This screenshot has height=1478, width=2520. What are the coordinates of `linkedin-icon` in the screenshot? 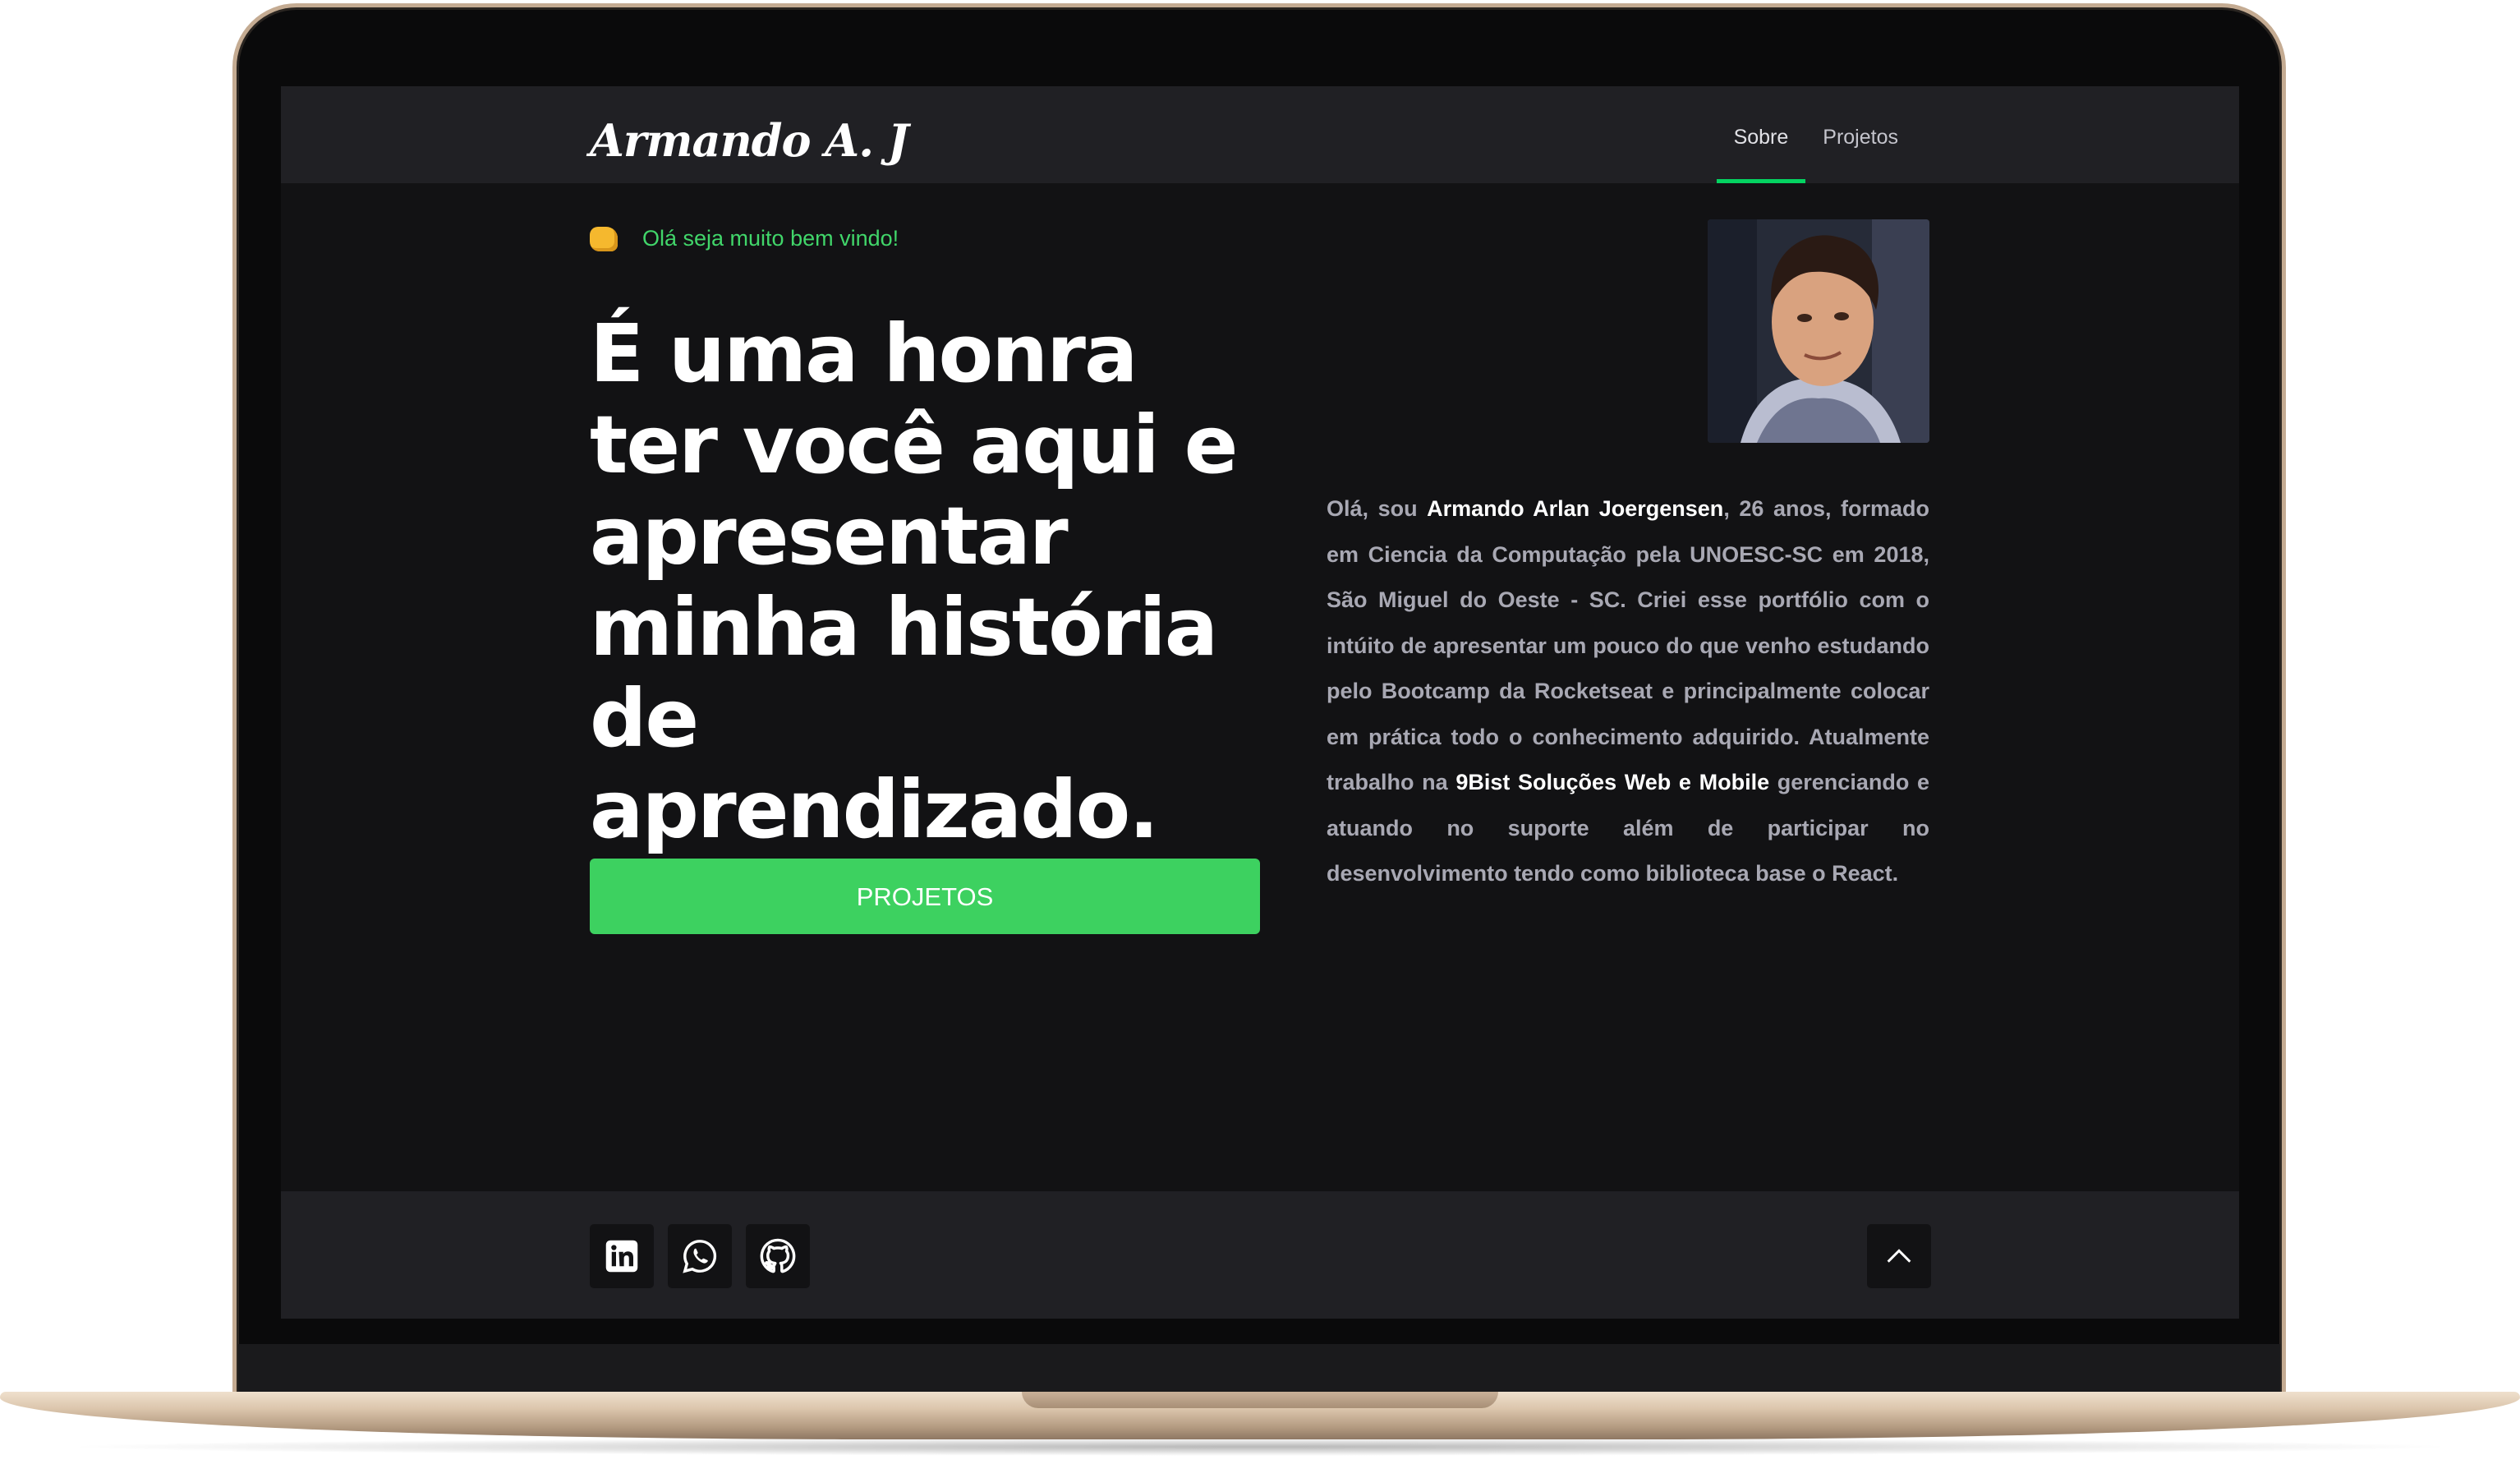 It's located at (621, 1256).